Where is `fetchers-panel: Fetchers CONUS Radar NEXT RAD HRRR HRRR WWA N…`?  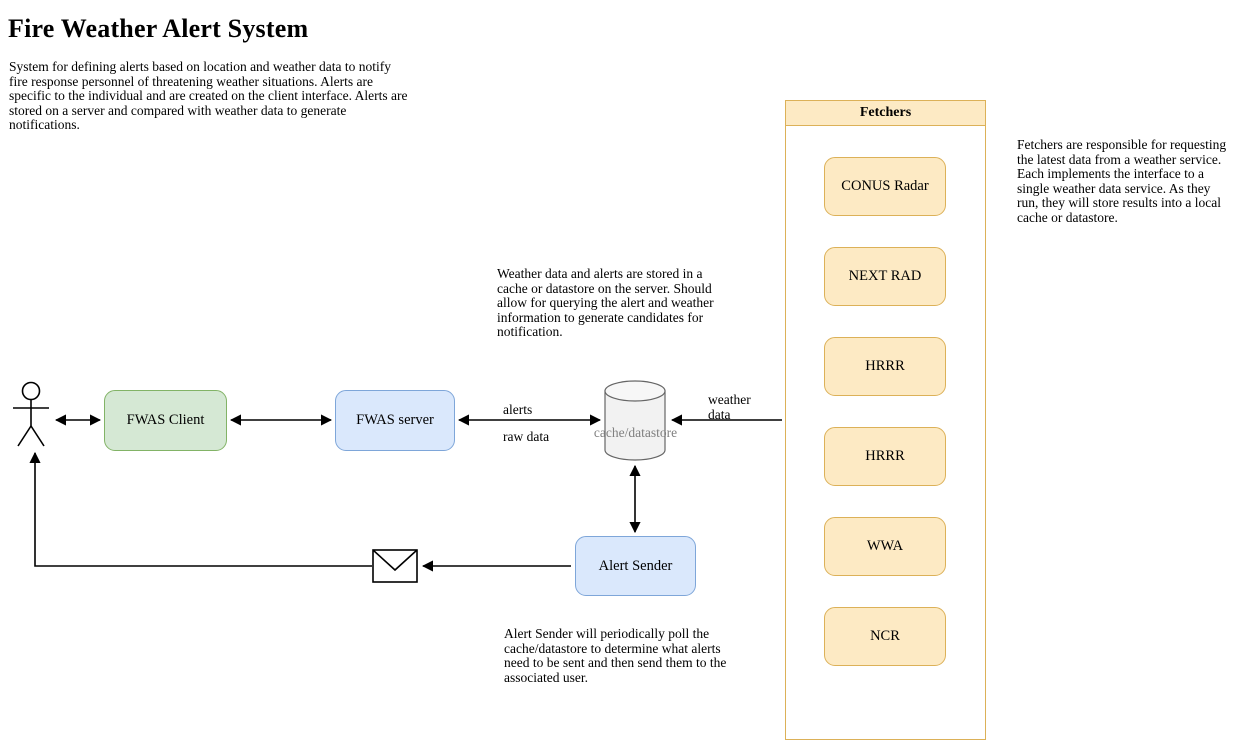
fetchers-panel: Fetchers CONUS Radar NEXT RAD HRRR HRRR WWA N… is located at coordinates (885, 420).